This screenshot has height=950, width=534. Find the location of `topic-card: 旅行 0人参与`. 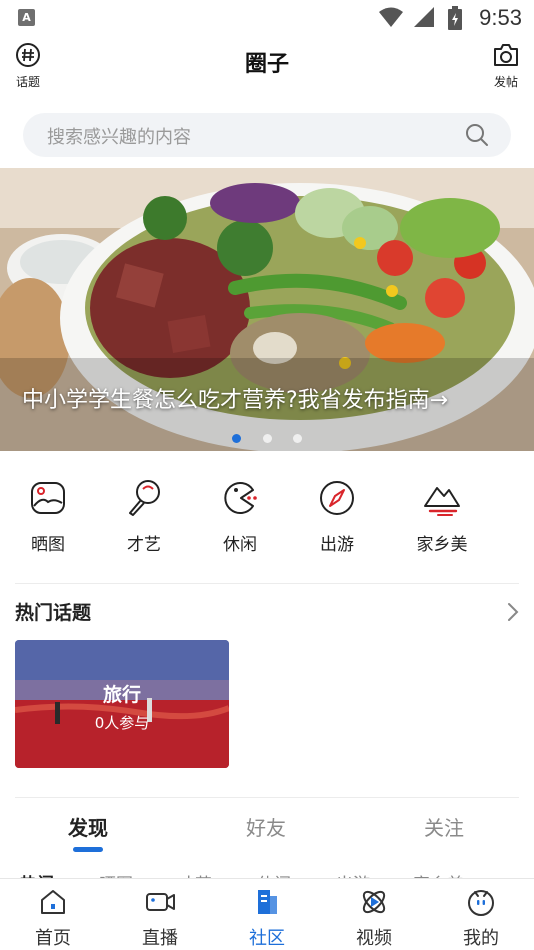

topic-card: 旅行 0人参与 is located at coordinates (122, 704).